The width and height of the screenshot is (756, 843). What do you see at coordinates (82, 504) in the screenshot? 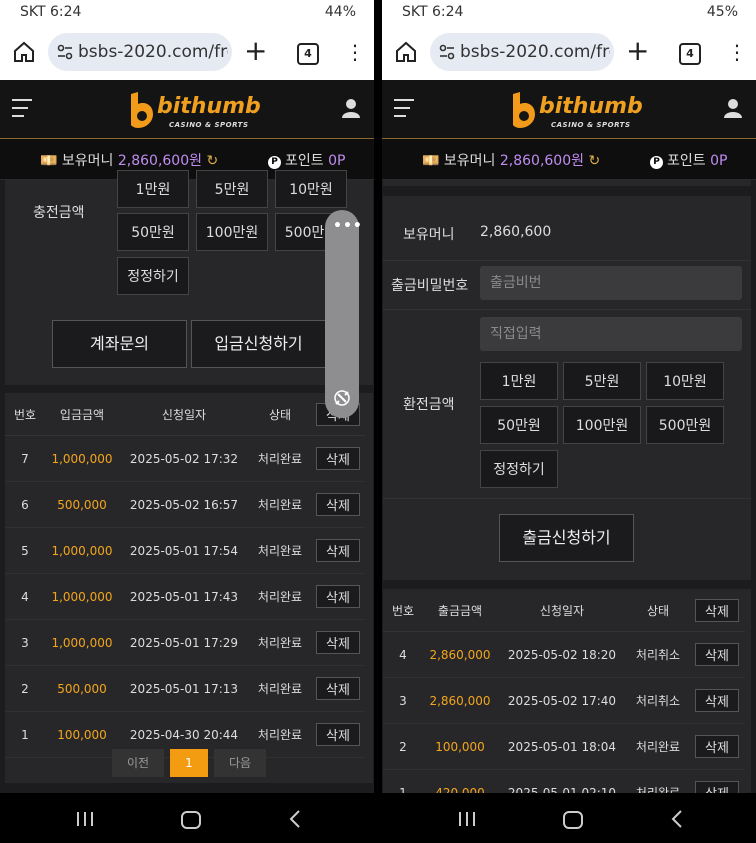
I see `row-amount: 500,000` at bounding box center [82, 504].